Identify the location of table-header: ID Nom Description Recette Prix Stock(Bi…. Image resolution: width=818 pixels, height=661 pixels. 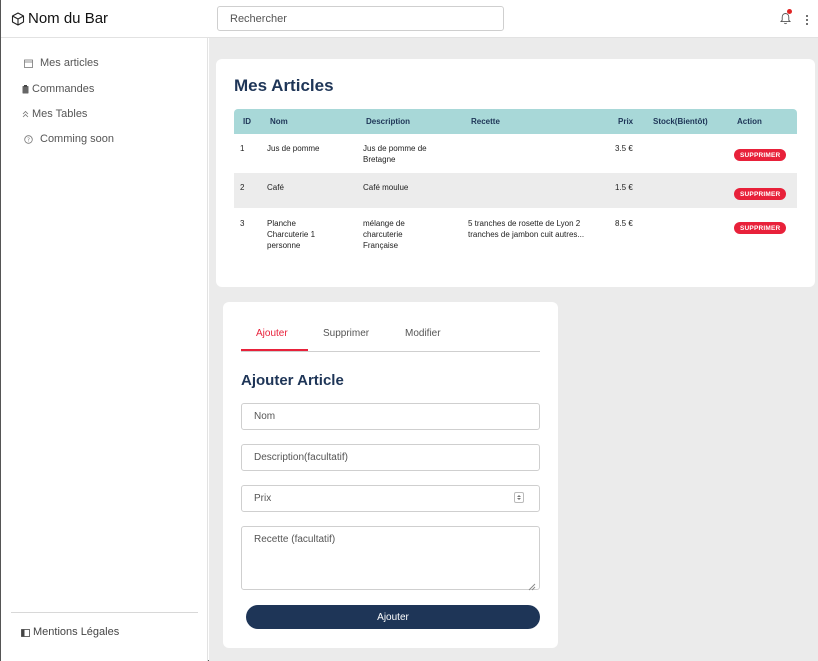
(515, 121).